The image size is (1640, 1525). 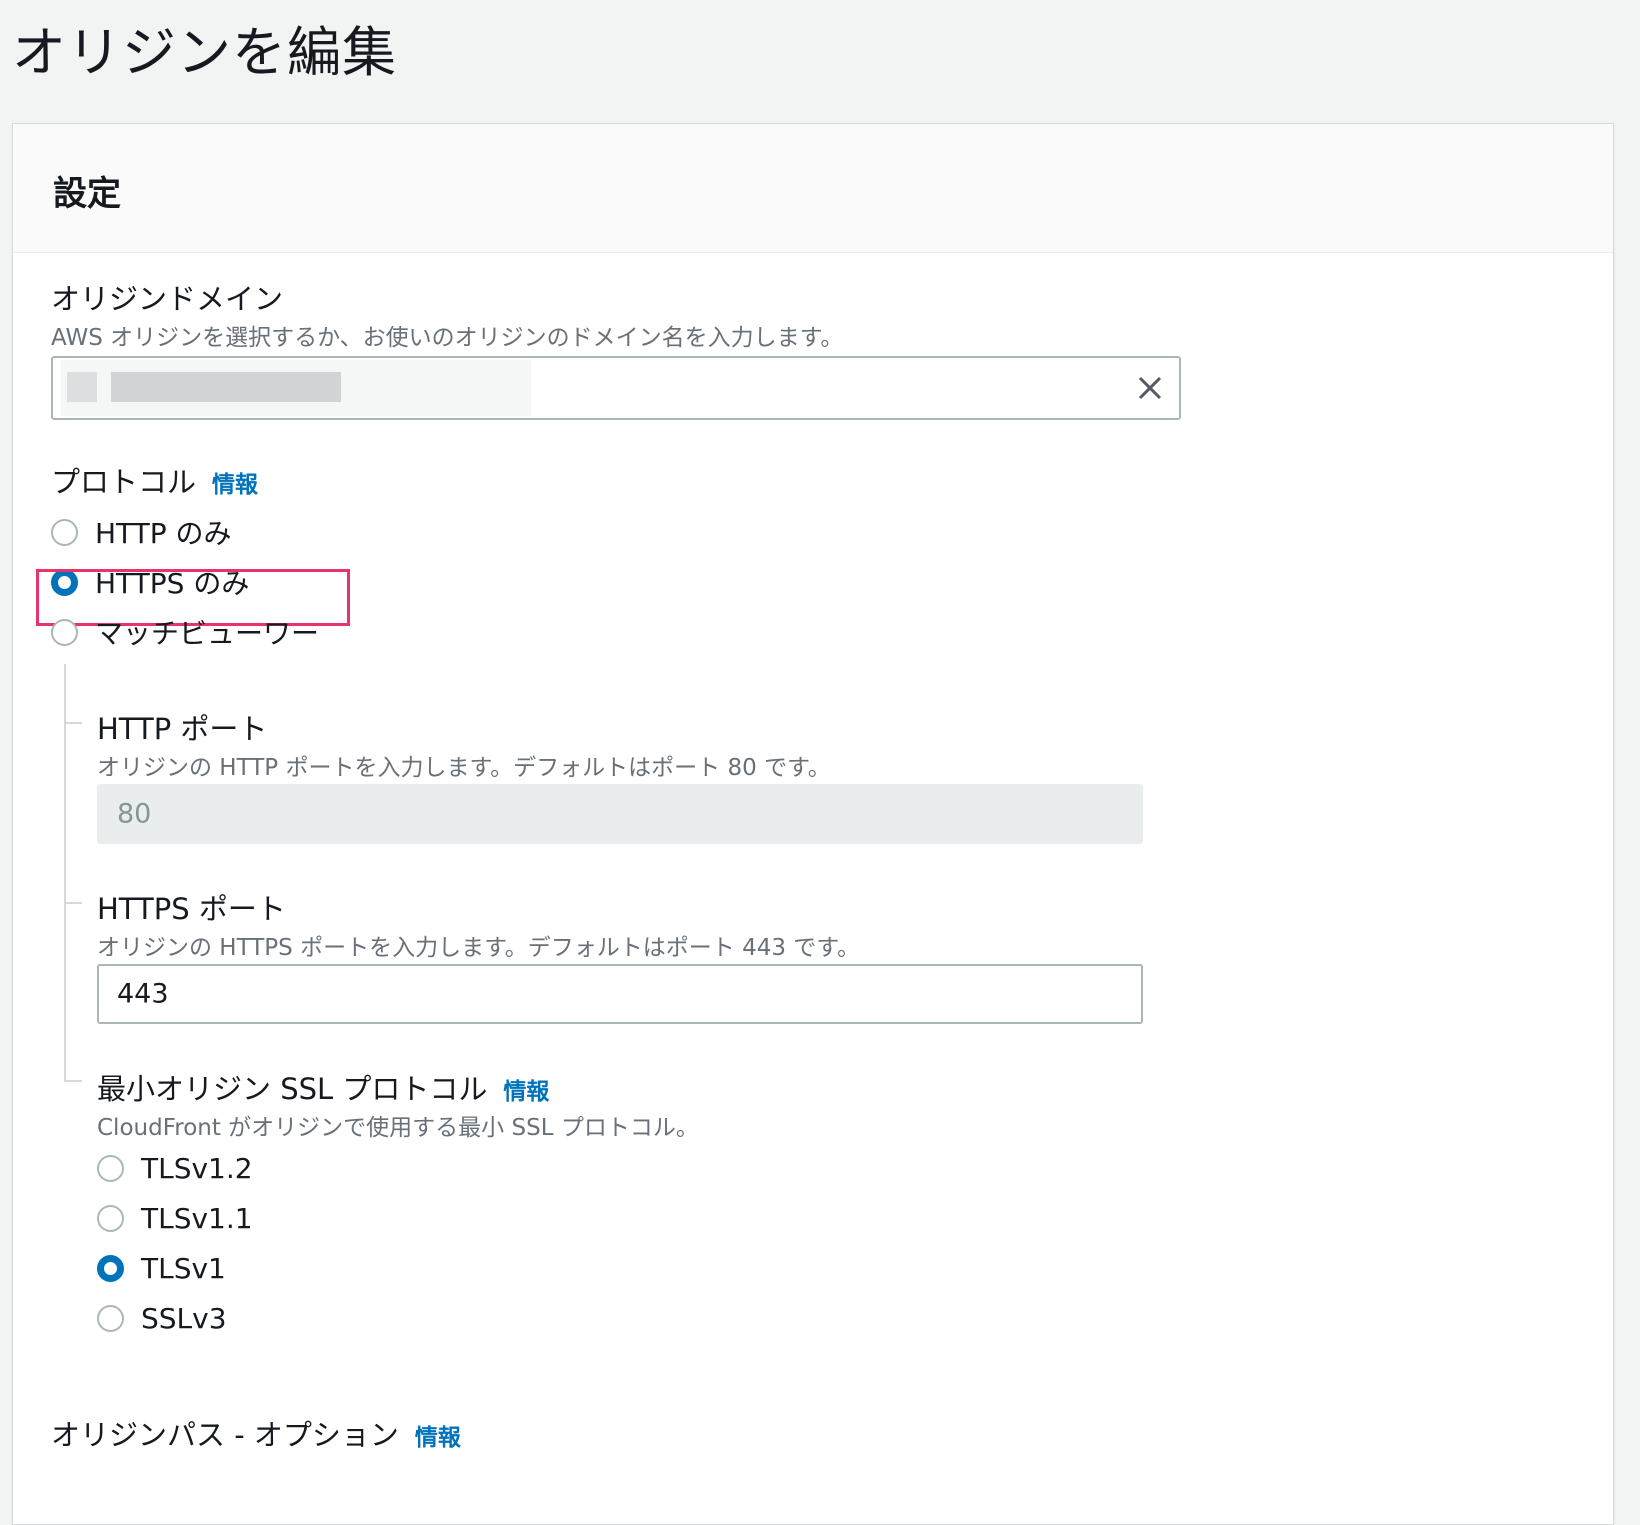 I want to click on protocol-label: プロトコル 情報, so click(x=154, y=480).